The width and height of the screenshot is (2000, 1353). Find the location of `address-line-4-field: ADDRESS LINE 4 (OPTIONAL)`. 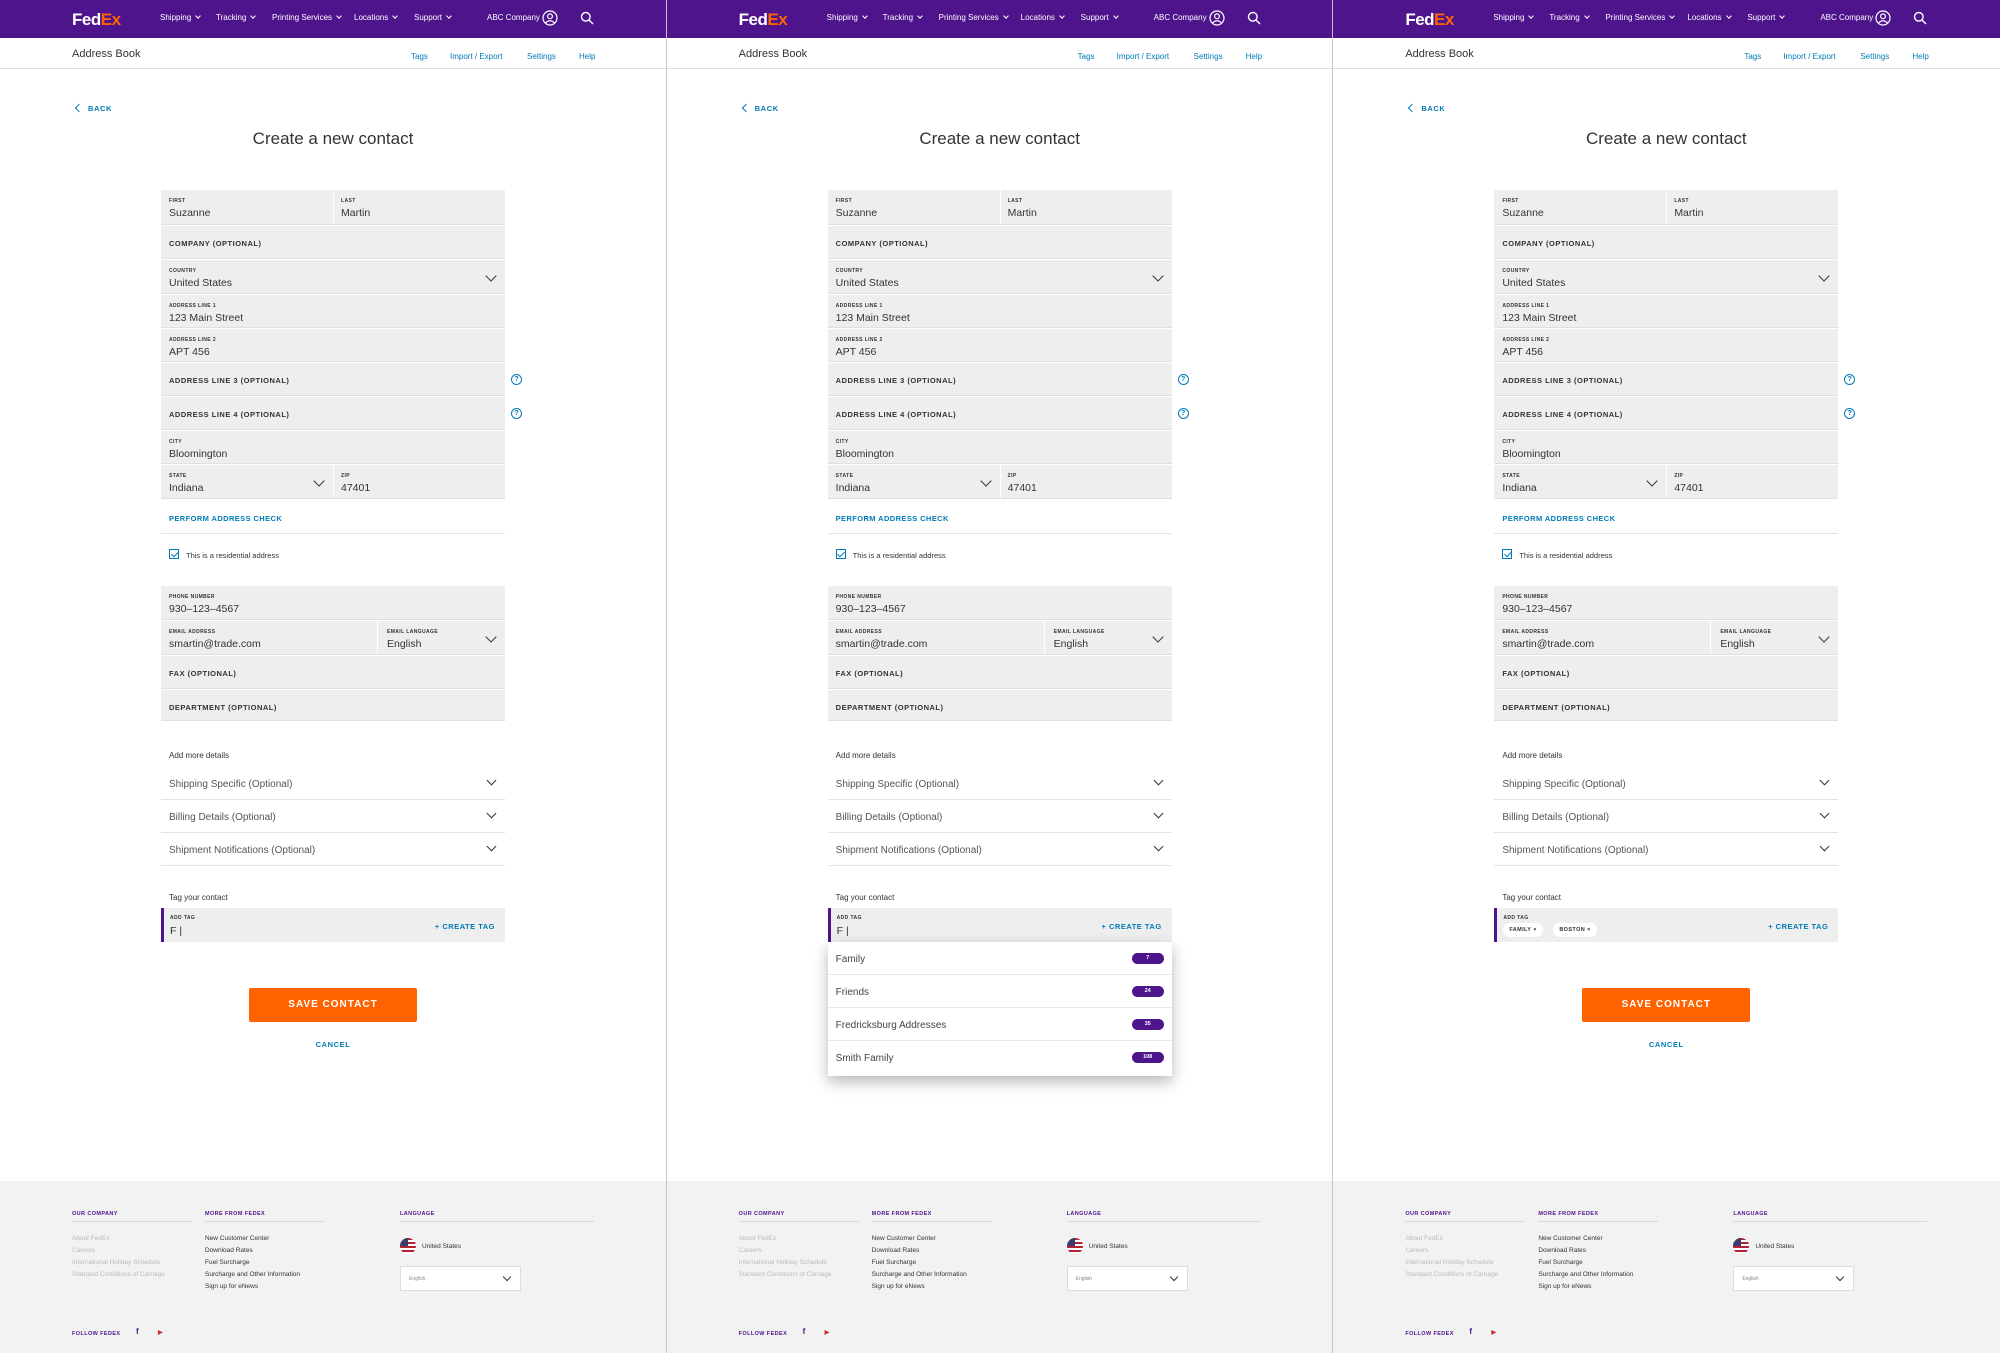

address-line-4-field: ADDRESS LINE 4 (OPTIONAL) is located at coordinates (999, 413).